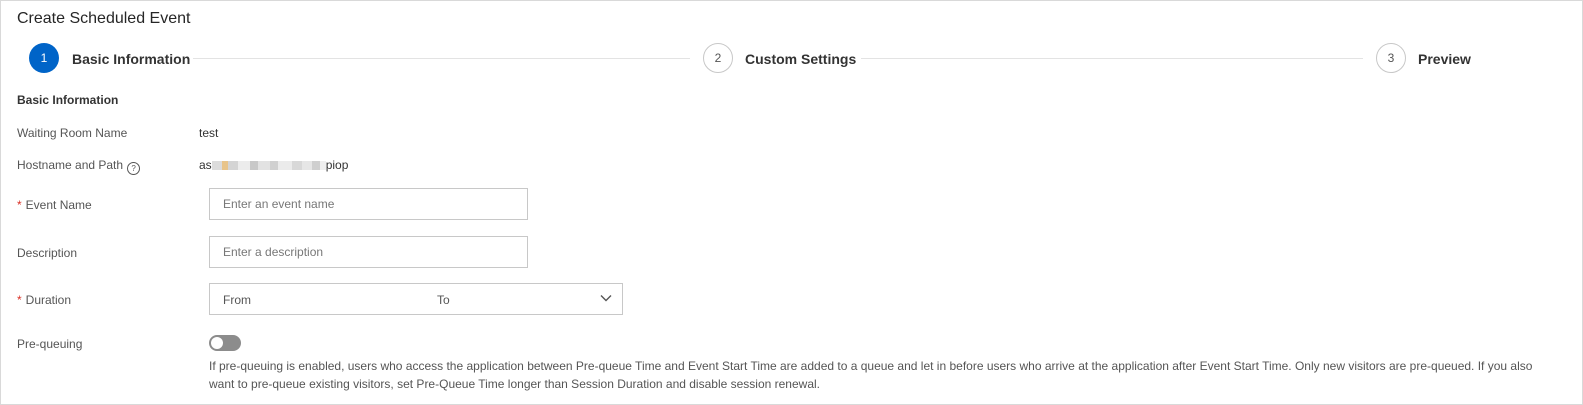  I want to click on section-title: Basic Information, so click(68, 100).